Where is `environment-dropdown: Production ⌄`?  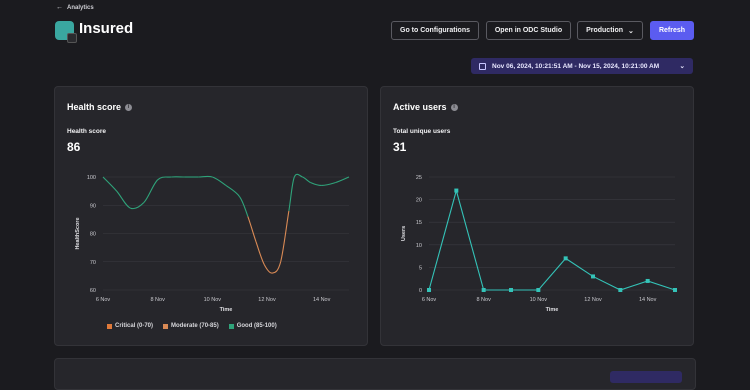 environment-dropdown: Production ⌄ is located at coordinates (610, 30).